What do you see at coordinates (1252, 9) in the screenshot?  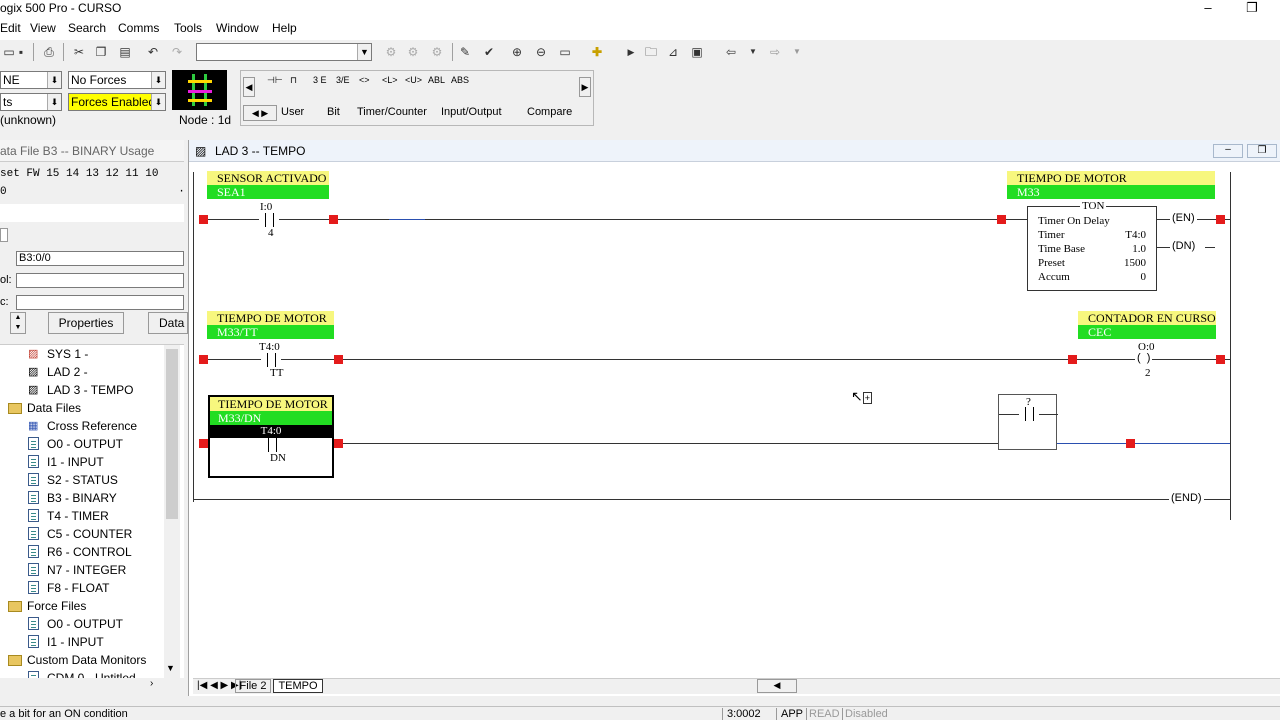 I see `restore-button: ❐` at bounding box center [1252, 9].